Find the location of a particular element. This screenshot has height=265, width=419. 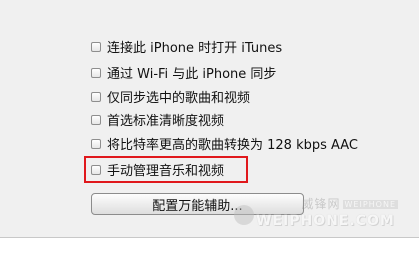

open-itunes-on-connect-option: 连接此 iPhone 时打开 iTunes is located at coordinates (186, 46).